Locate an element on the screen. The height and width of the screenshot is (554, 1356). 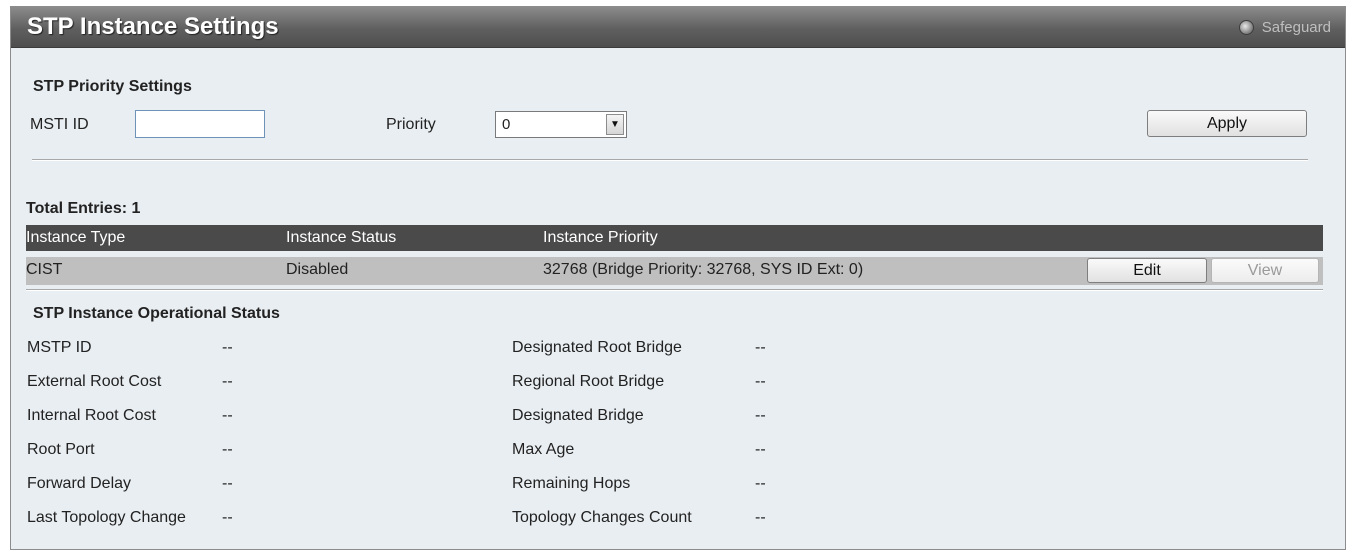
priority-settings-heading: STP Priority Settings is located at coordinates (112, 86).